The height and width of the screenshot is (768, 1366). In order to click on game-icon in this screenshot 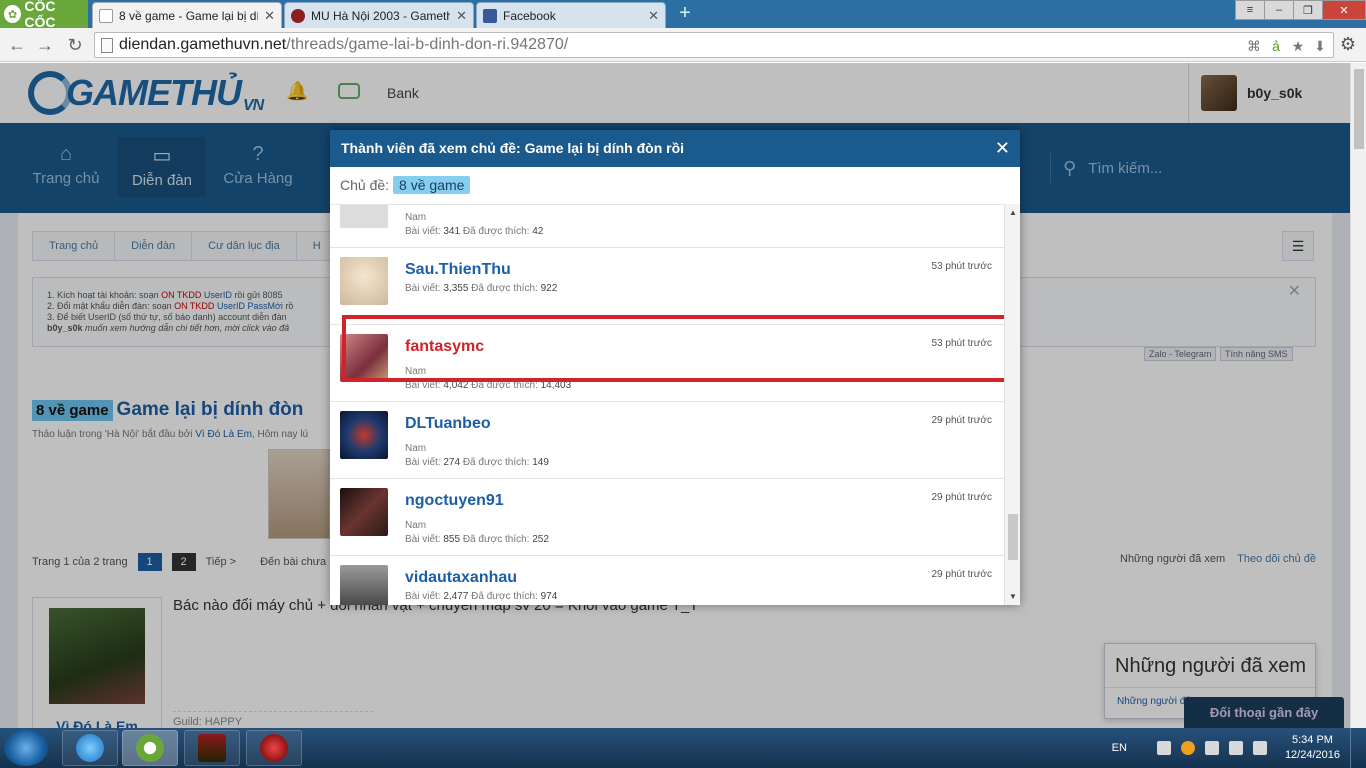, I will do `click(274, 748)`.